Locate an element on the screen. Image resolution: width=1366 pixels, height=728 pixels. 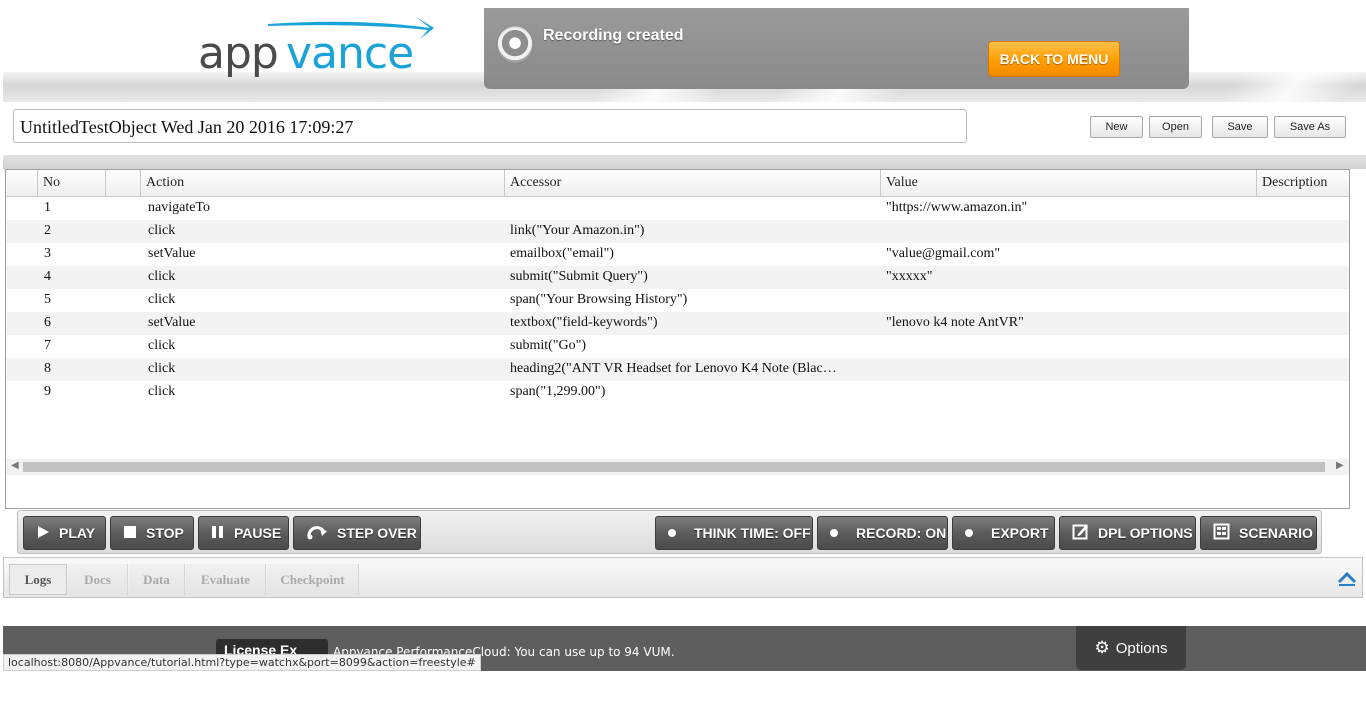
column-header-action: Action is located at coordinates (322, 183).